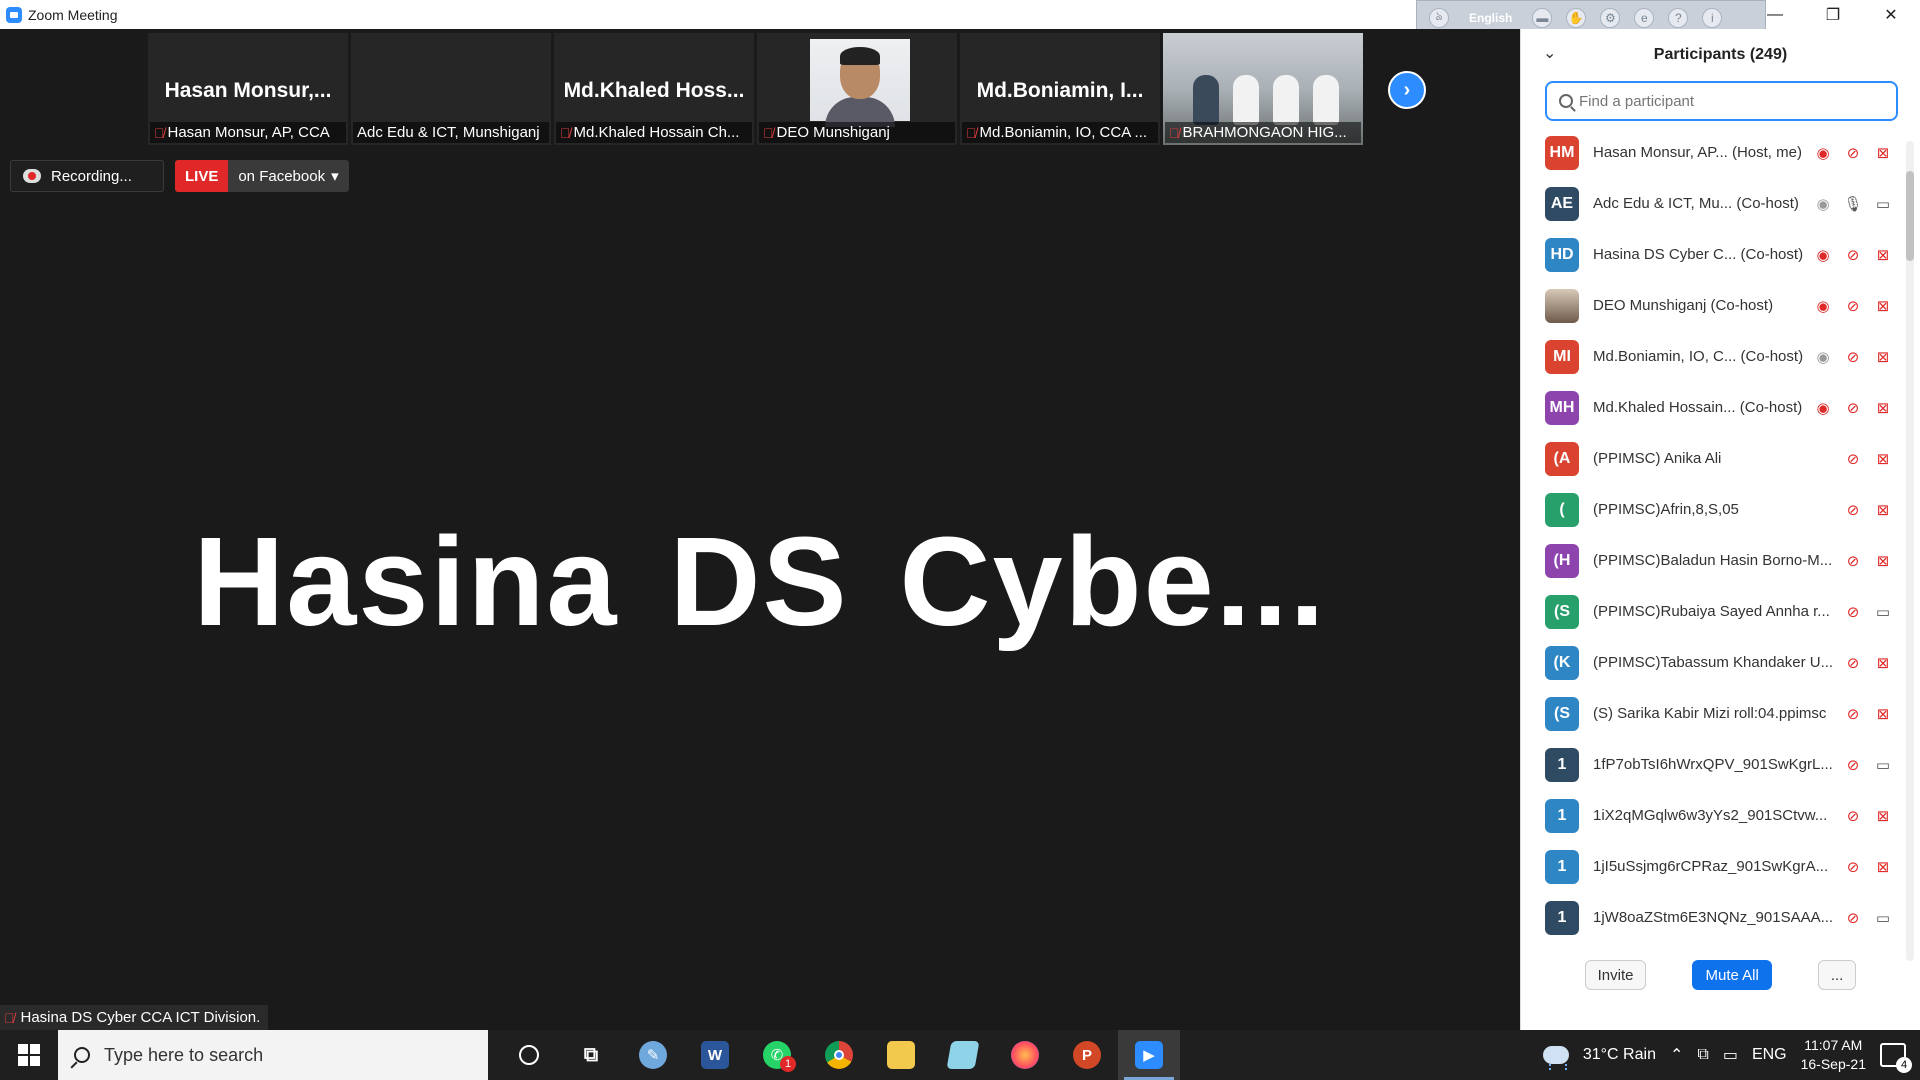  Describe the element at coordinates (839, 1055) in the screenshot. I see `chrome-app` at that location.